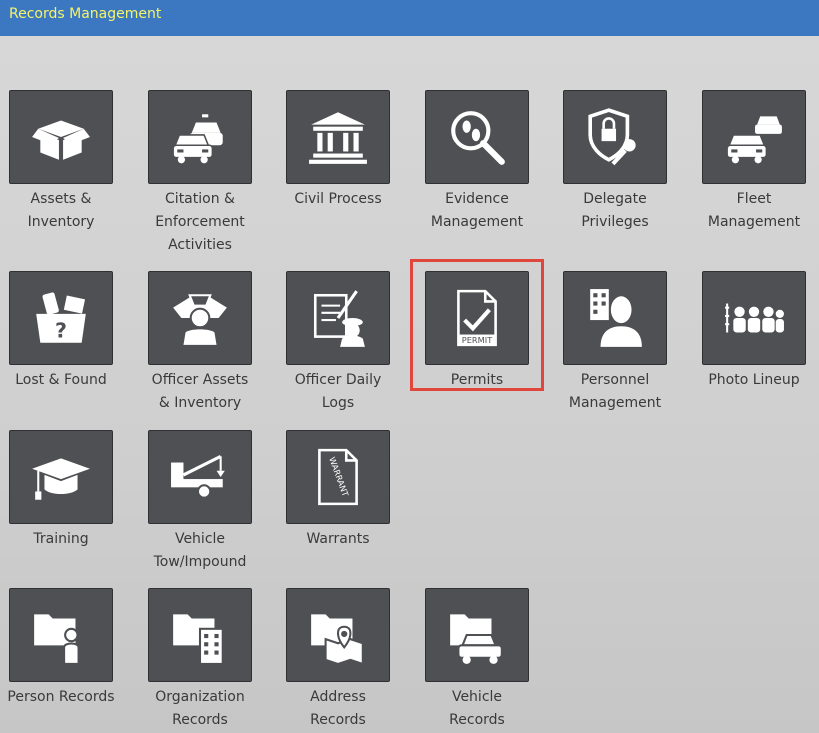 Image resolution: width=819 pixels, height=733 pixels. I want to click on vehicle-folder-icon, so click(476, 639).